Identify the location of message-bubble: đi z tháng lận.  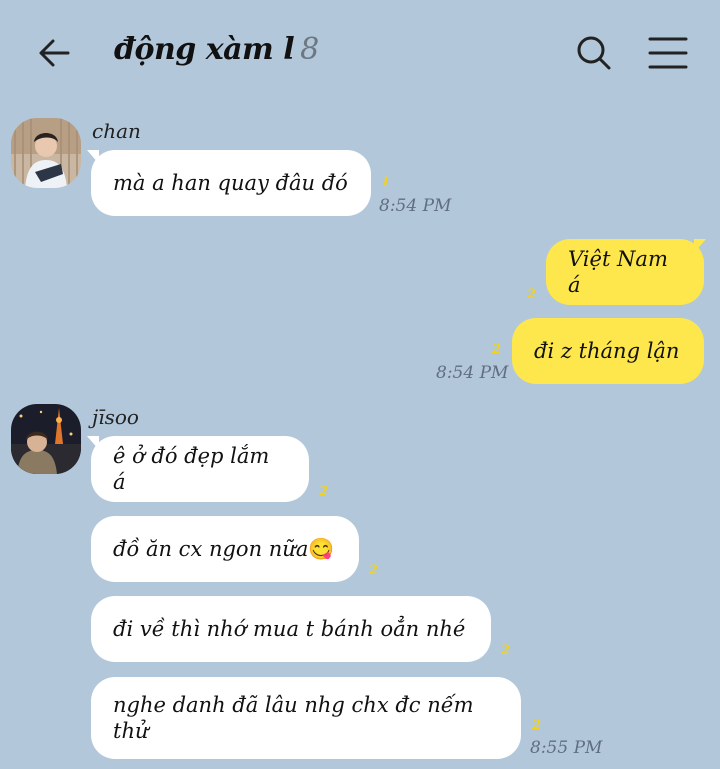
(608, 351).